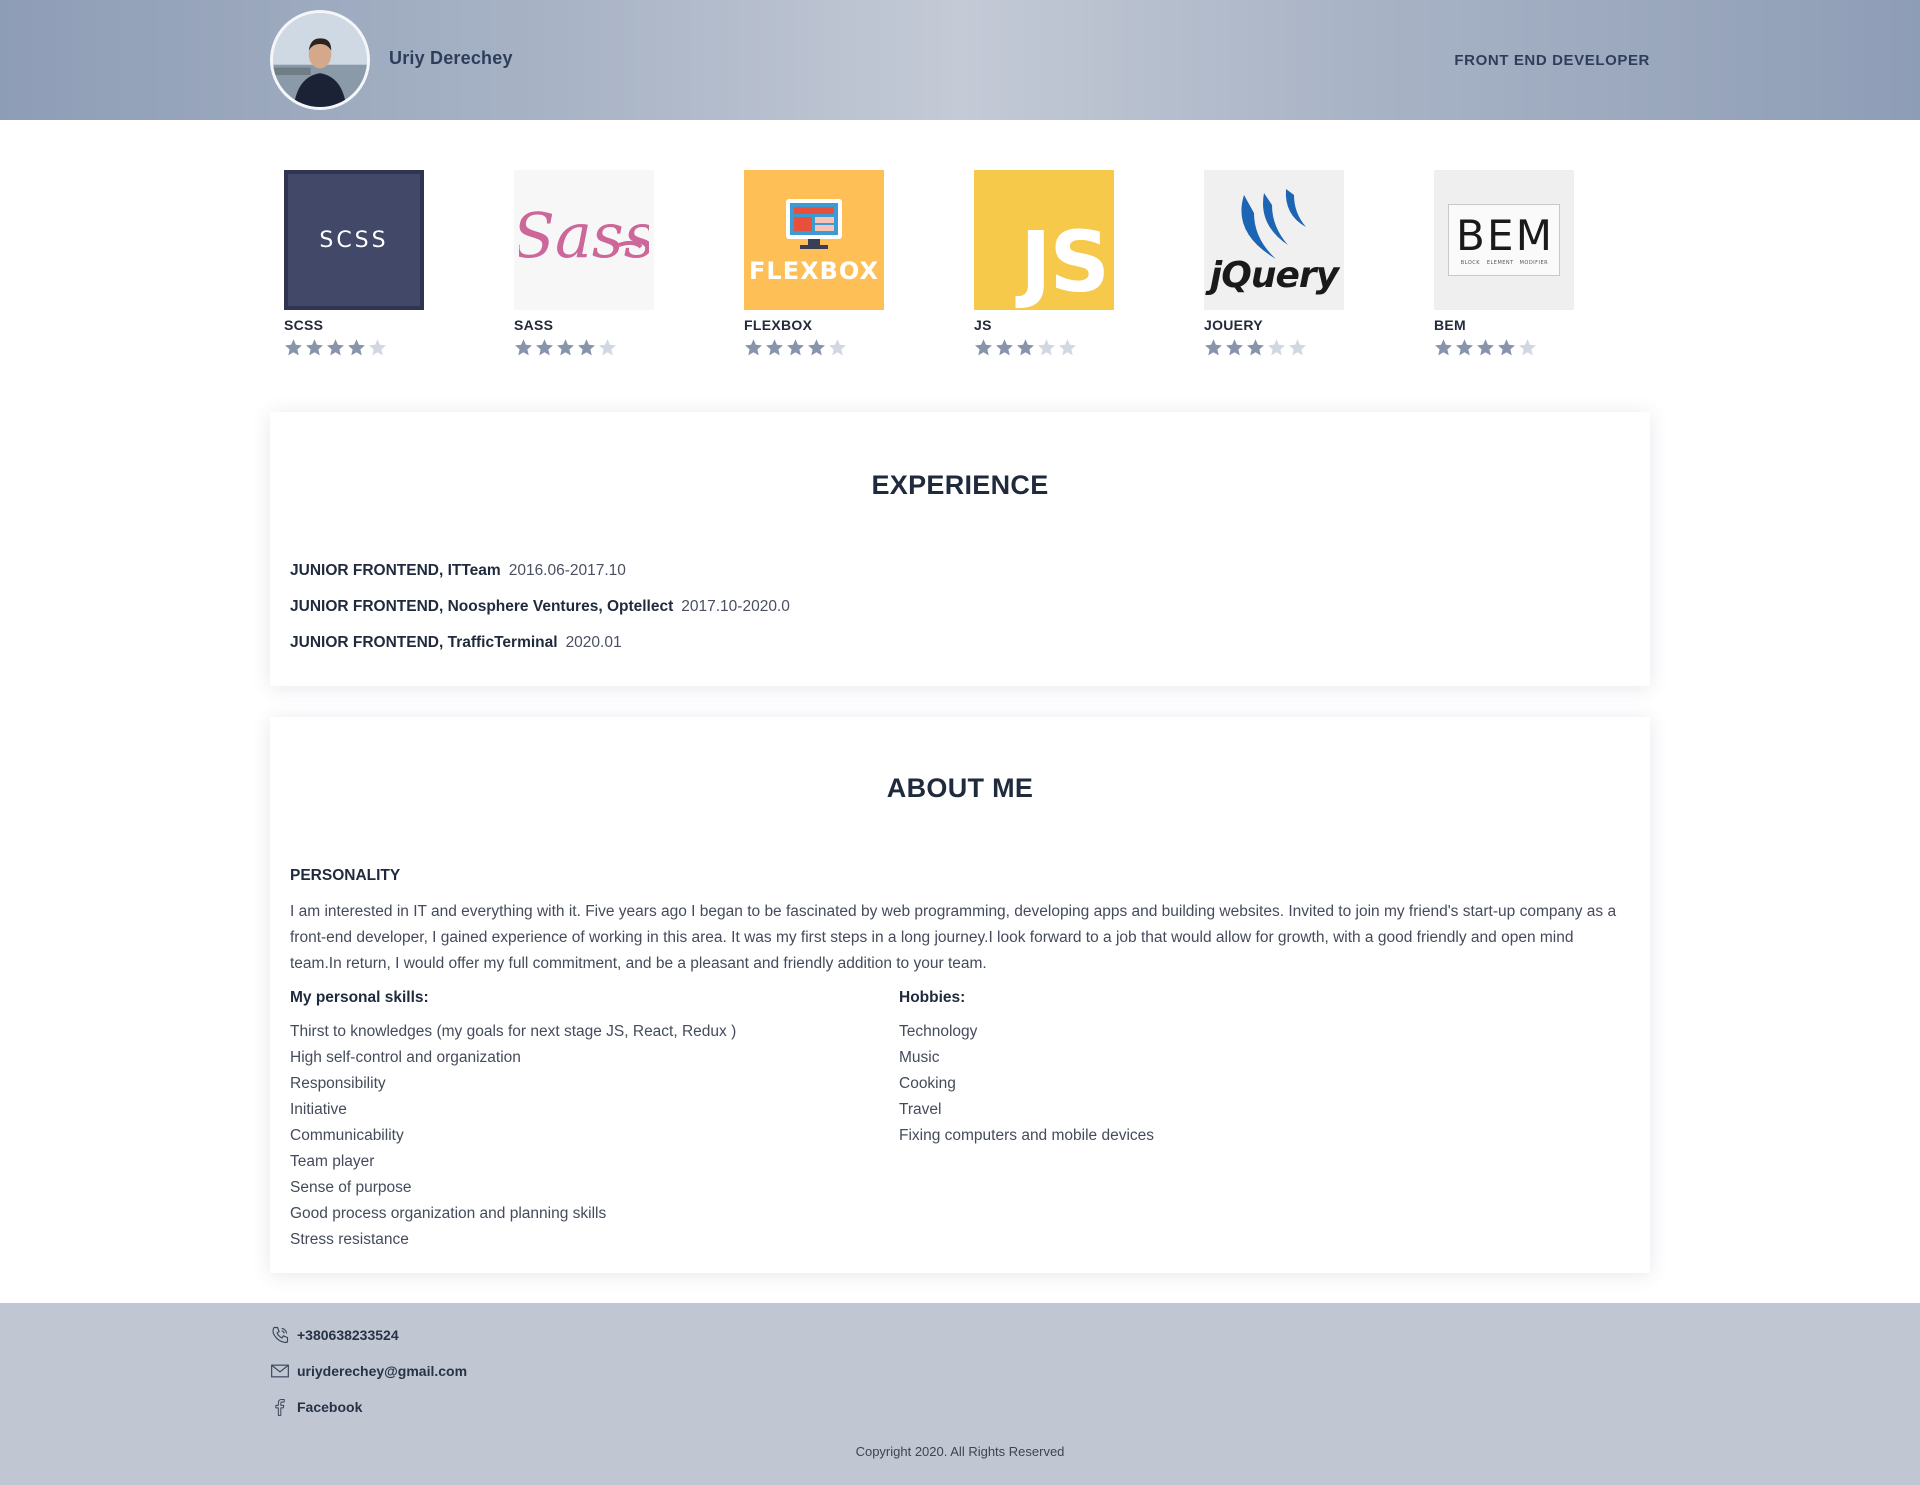  I want to click on jquery-logo: jQuery, so click(1274, 240).